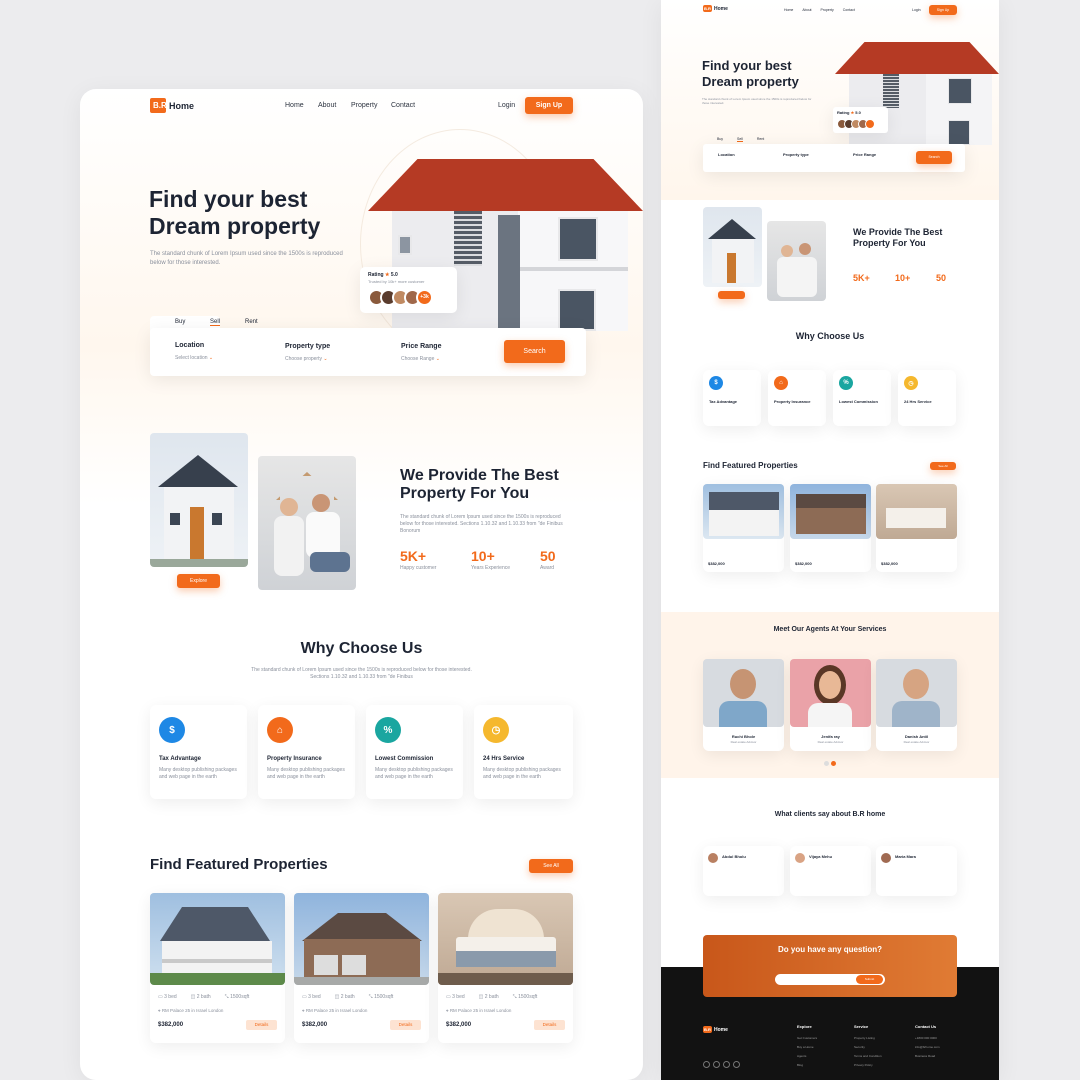  I want to click on agent-card: Ruchi Bhole Real estate Advisor, so click(743, 705).